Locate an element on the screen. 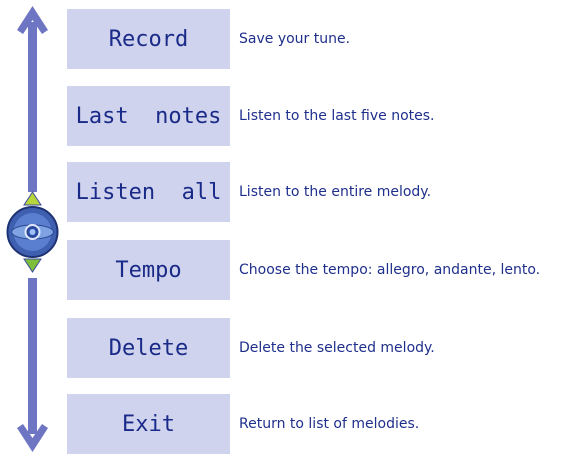  record-description: Save your tune. is located at coordinates (295, 39).